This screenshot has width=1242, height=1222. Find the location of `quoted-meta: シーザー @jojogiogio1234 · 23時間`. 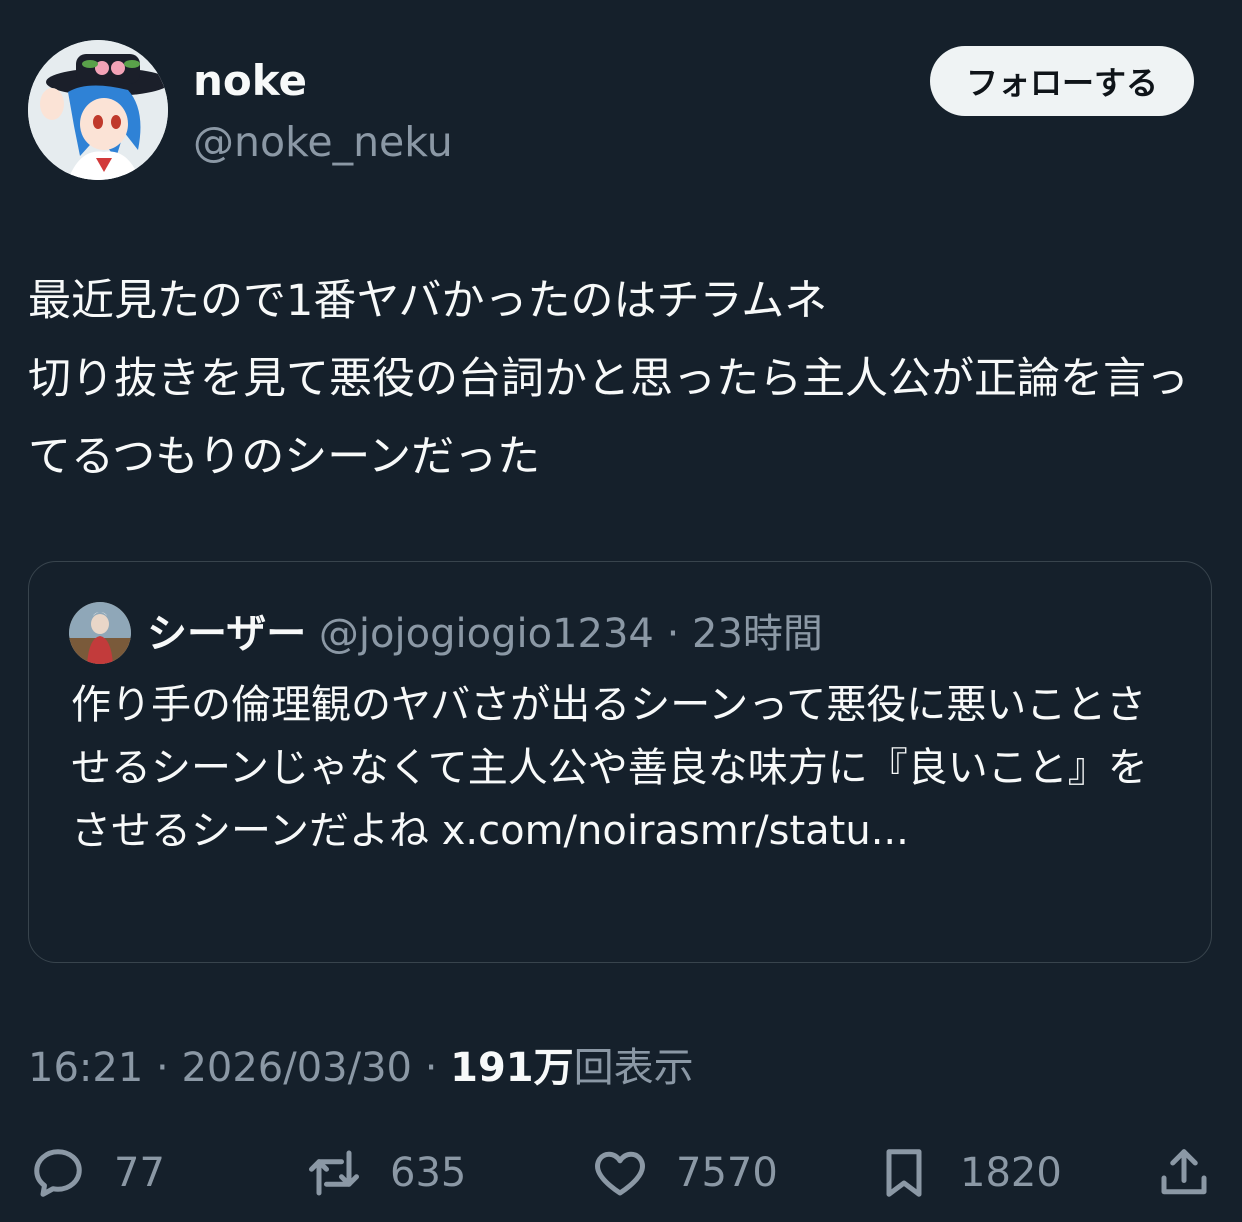

quoted-meta: シーザー @jojogiogio1234 · 23時間 is located at coordinates (485, 634).